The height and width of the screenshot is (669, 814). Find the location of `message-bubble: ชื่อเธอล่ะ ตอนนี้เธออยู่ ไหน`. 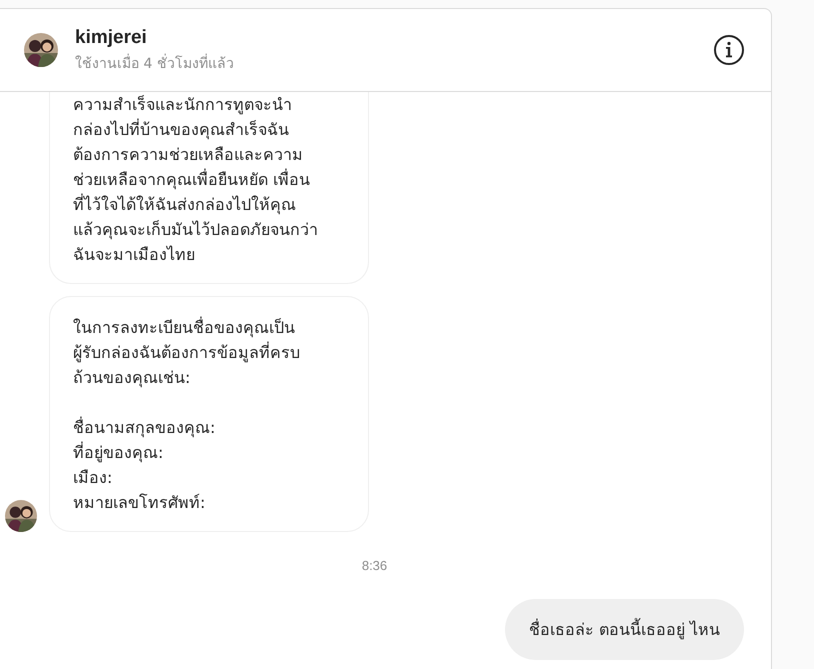

message-bubble: ชื่อเธอล่ะ ตอนนี้เธออยู่ ไหน is located at coordinates (624, 629).